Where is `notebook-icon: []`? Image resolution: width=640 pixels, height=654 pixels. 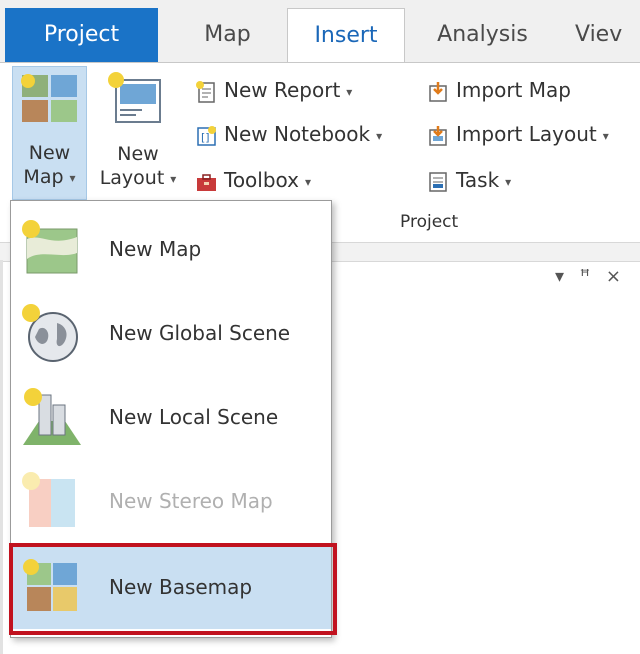 notebook-icon: [] is located at coordinates (206, 135).